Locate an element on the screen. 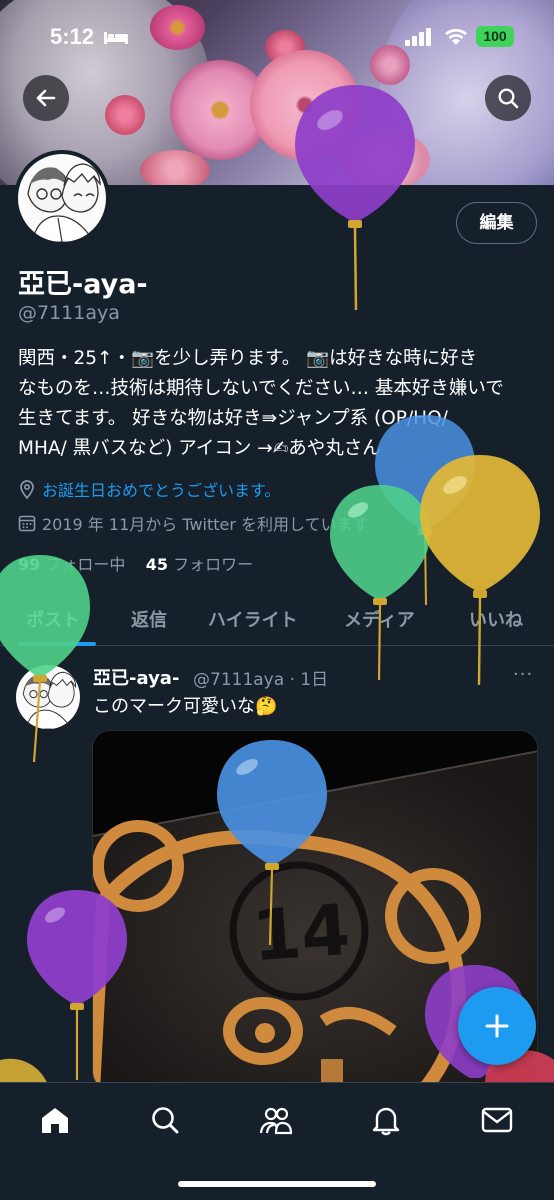 The height and width of the screenshot is (1200, 554). birthday-text: お誕生日おめでとうございます。 is located at coordinates (161, 489).